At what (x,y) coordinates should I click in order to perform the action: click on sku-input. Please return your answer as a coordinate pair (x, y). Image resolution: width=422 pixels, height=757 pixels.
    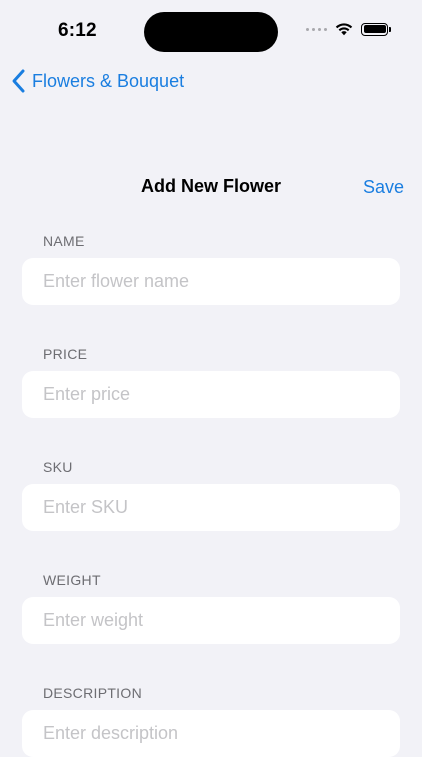
    Looking at the image, I should click on (211, 507).